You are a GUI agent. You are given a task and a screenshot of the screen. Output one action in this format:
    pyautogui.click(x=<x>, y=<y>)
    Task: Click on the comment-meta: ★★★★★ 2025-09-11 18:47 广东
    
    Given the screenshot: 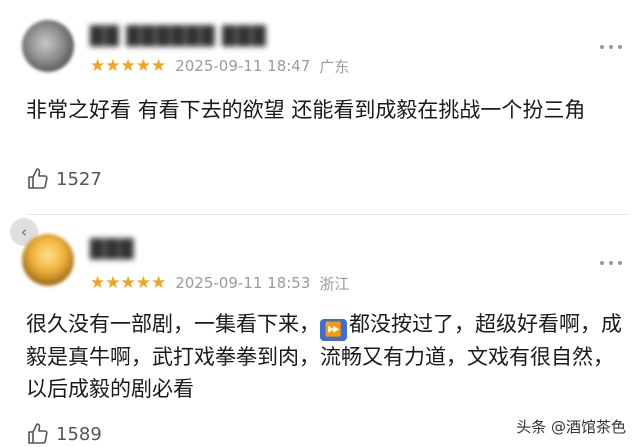 What is the action you would take?
    pyautogui.click(x=219, y=66)
    